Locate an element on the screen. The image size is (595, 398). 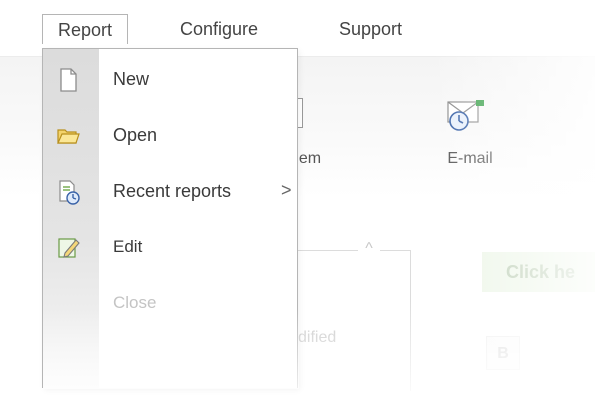
folder-open-icon is located at coordinates (68, 136).